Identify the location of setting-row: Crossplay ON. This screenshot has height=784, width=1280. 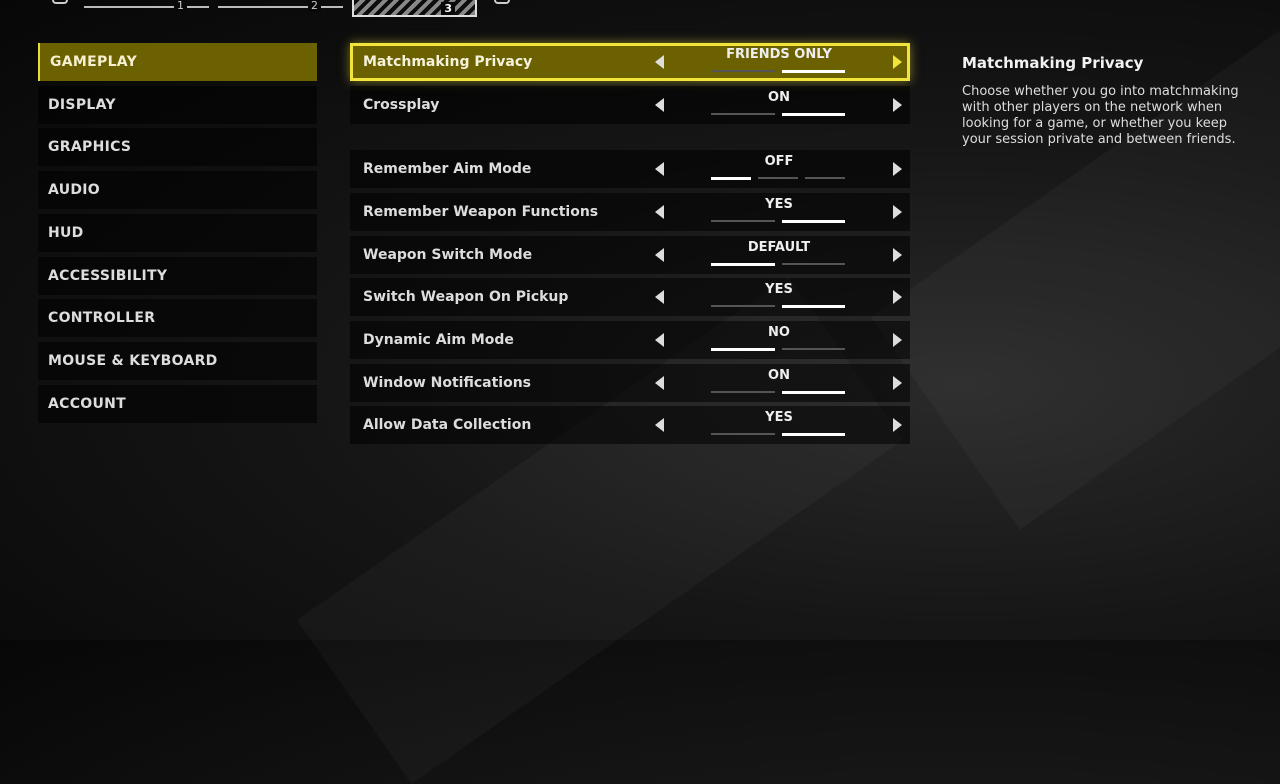
(630, 105).